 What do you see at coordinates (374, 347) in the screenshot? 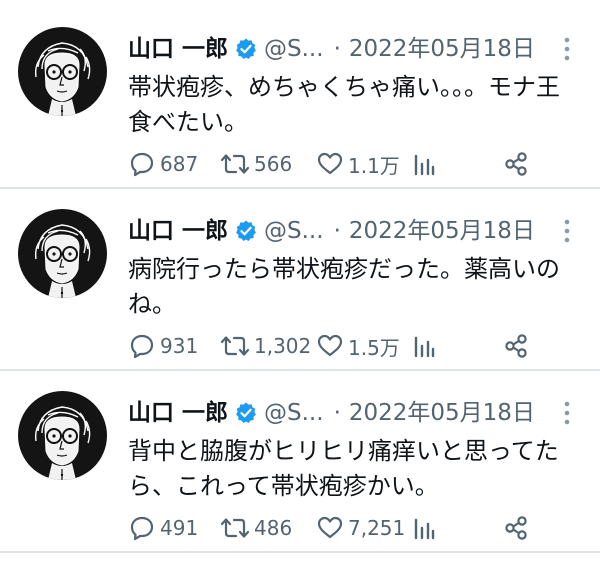
I see `like-count: 1.5万` at bounding box center [374, 347].